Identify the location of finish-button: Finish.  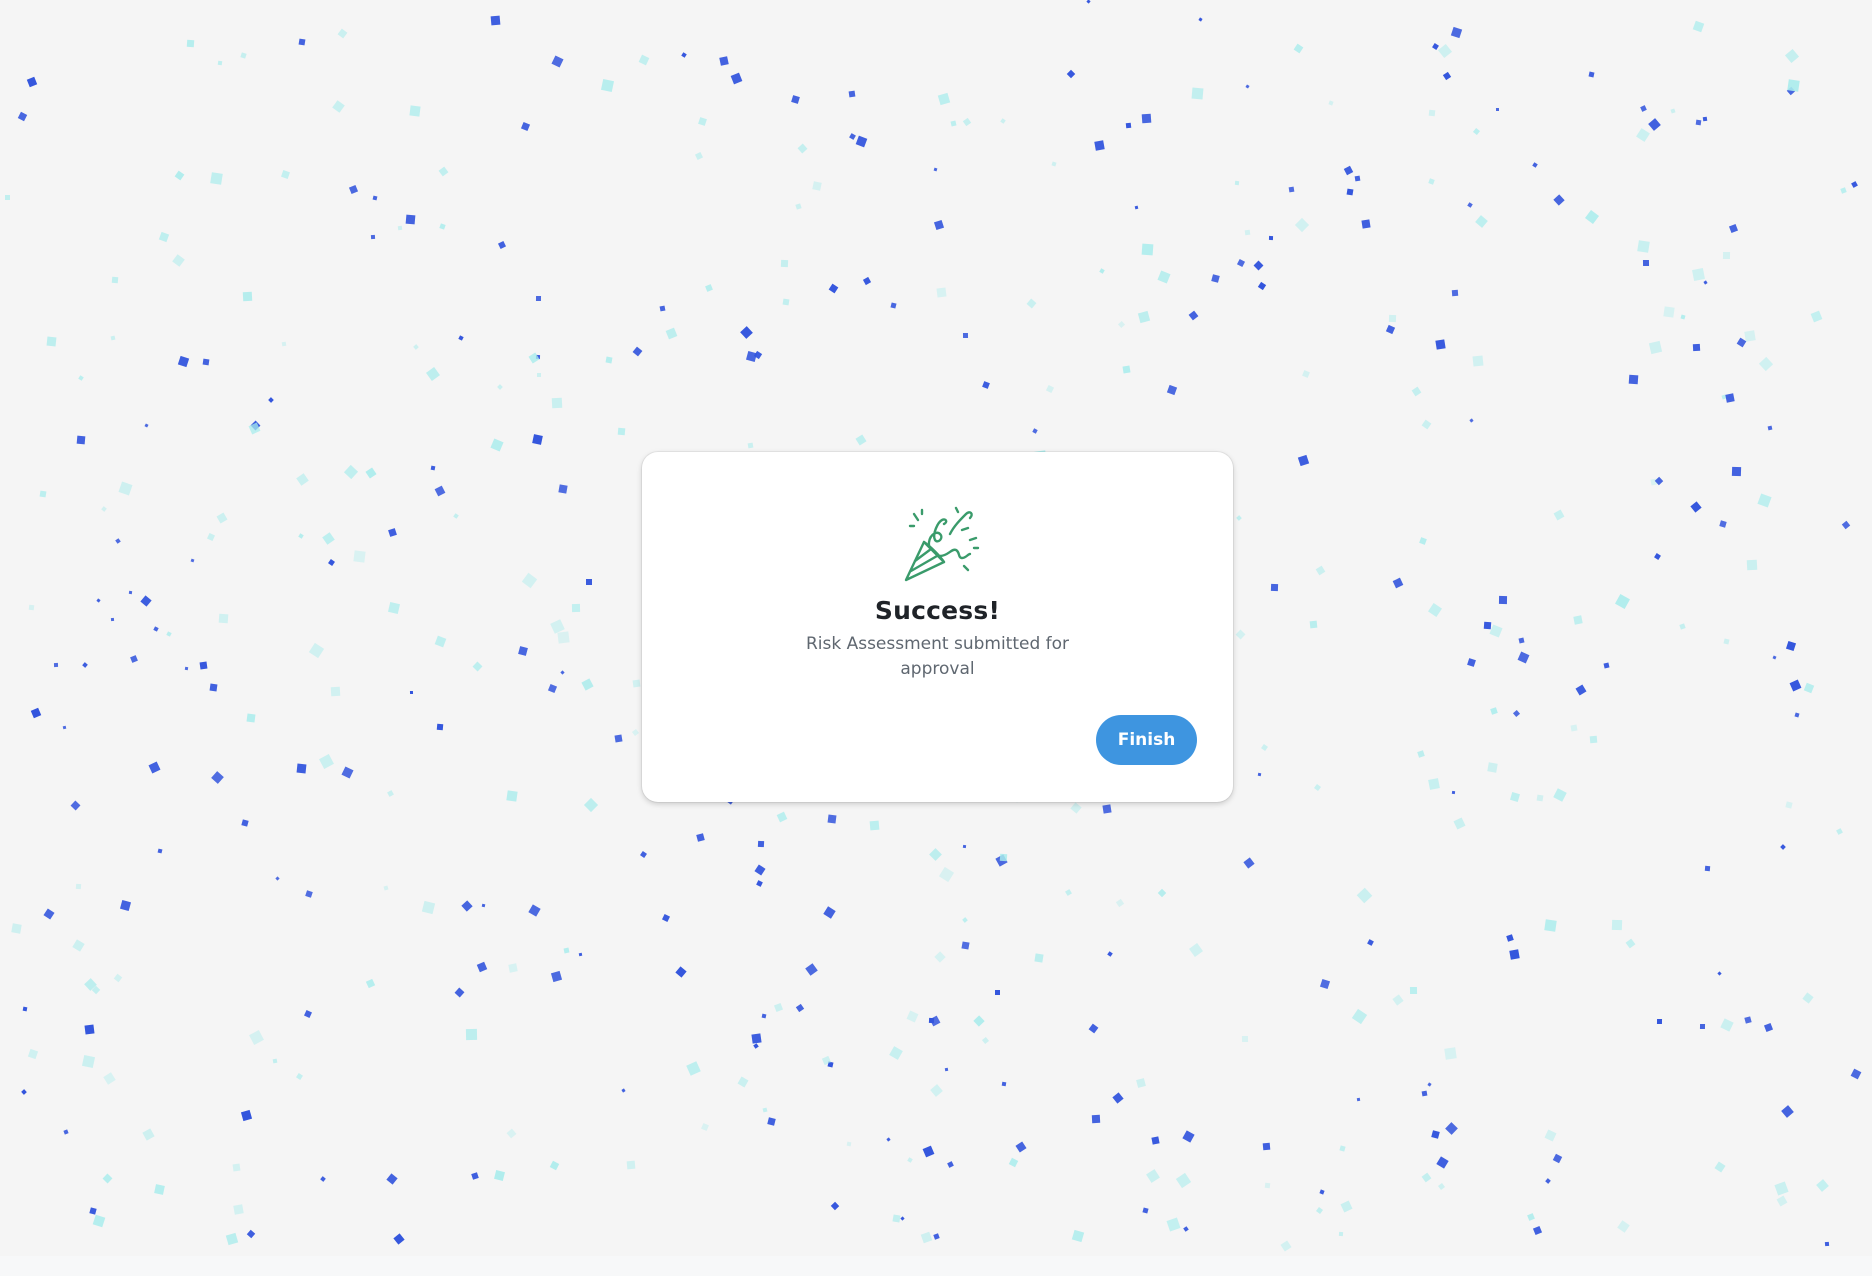
(1146, 740).